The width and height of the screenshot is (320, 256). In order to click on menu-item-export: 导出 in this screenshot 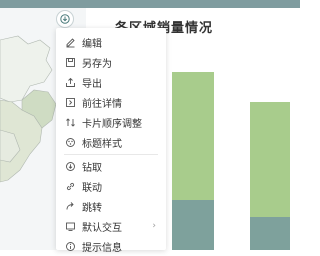, I will do `click(111, 82)`.